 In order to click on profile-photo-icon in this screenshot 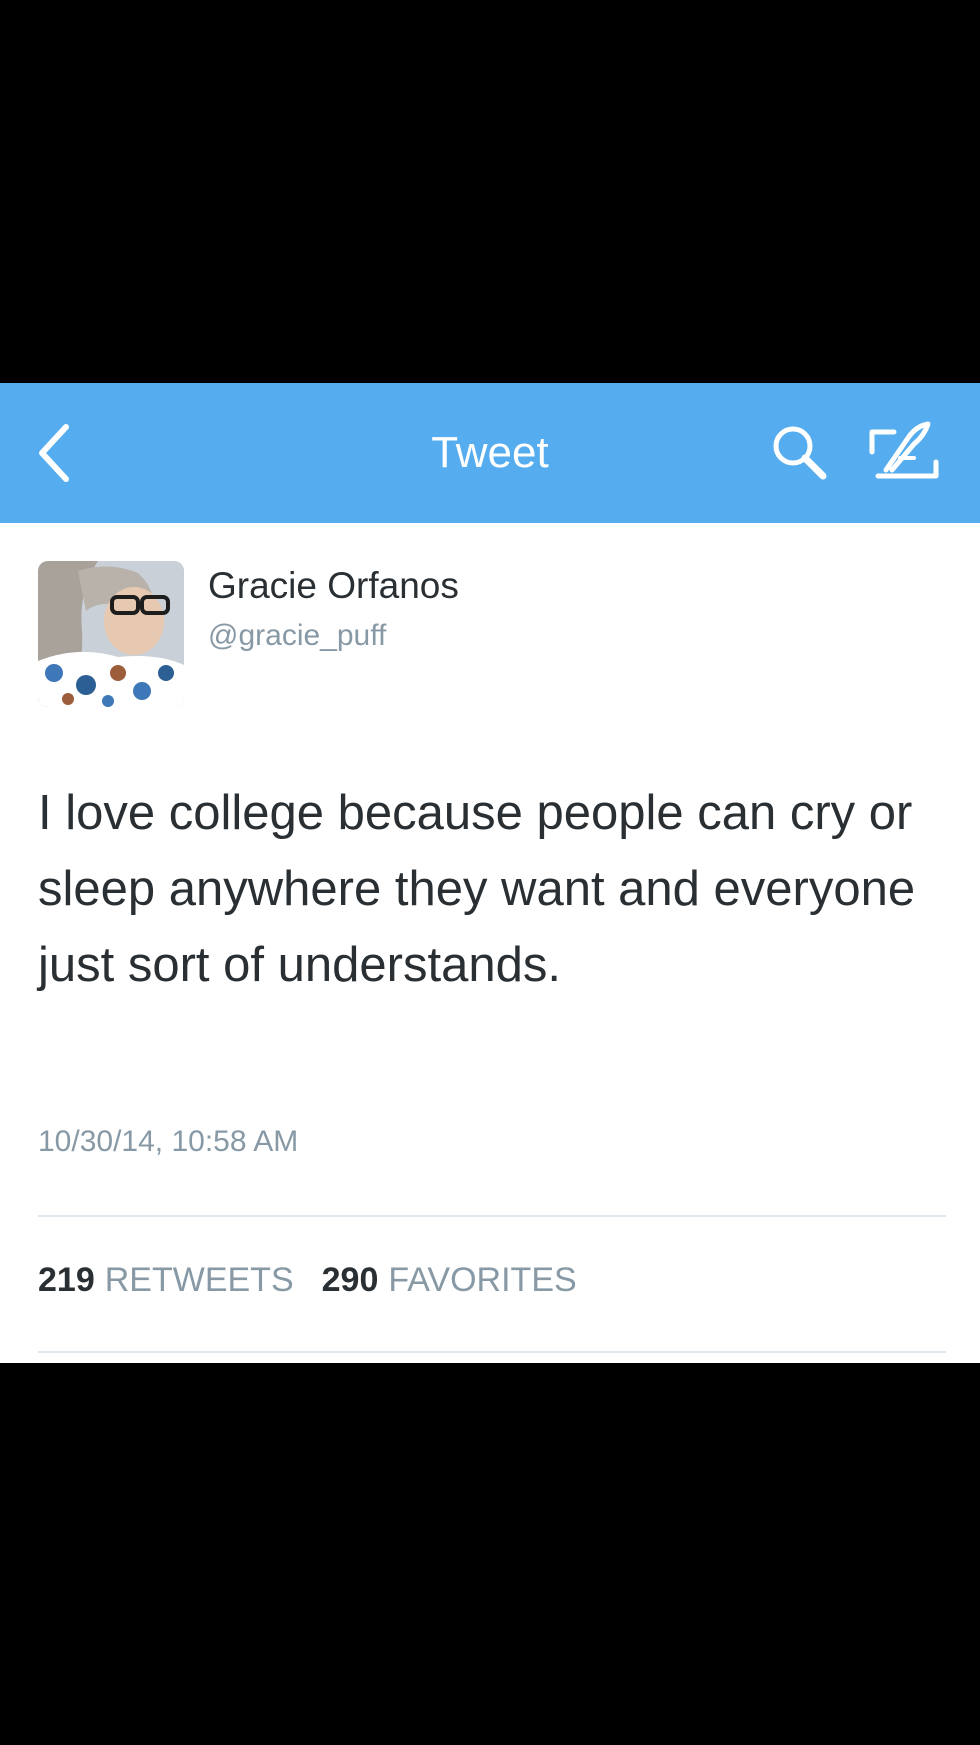, I will do `click(111, 634)`.